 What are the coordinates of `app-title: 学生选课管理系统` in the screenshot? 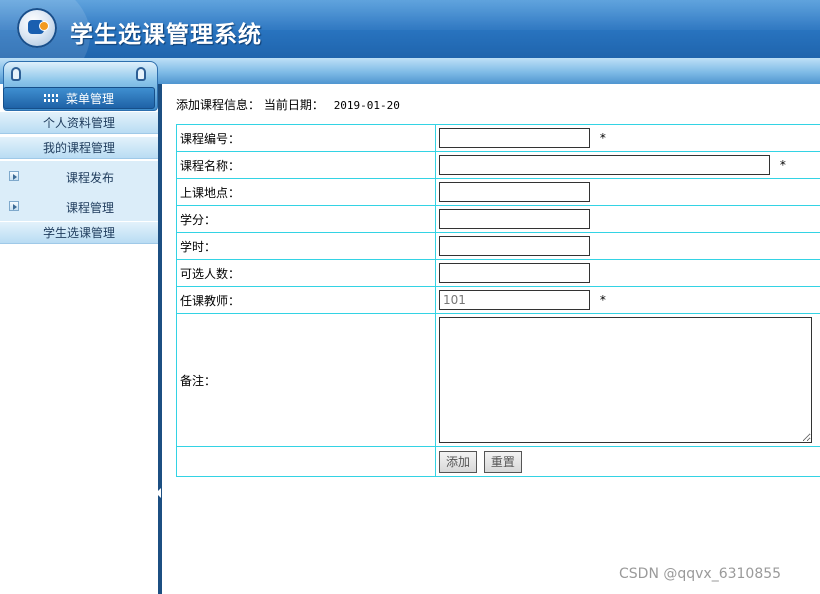 It's located at (166, 35).